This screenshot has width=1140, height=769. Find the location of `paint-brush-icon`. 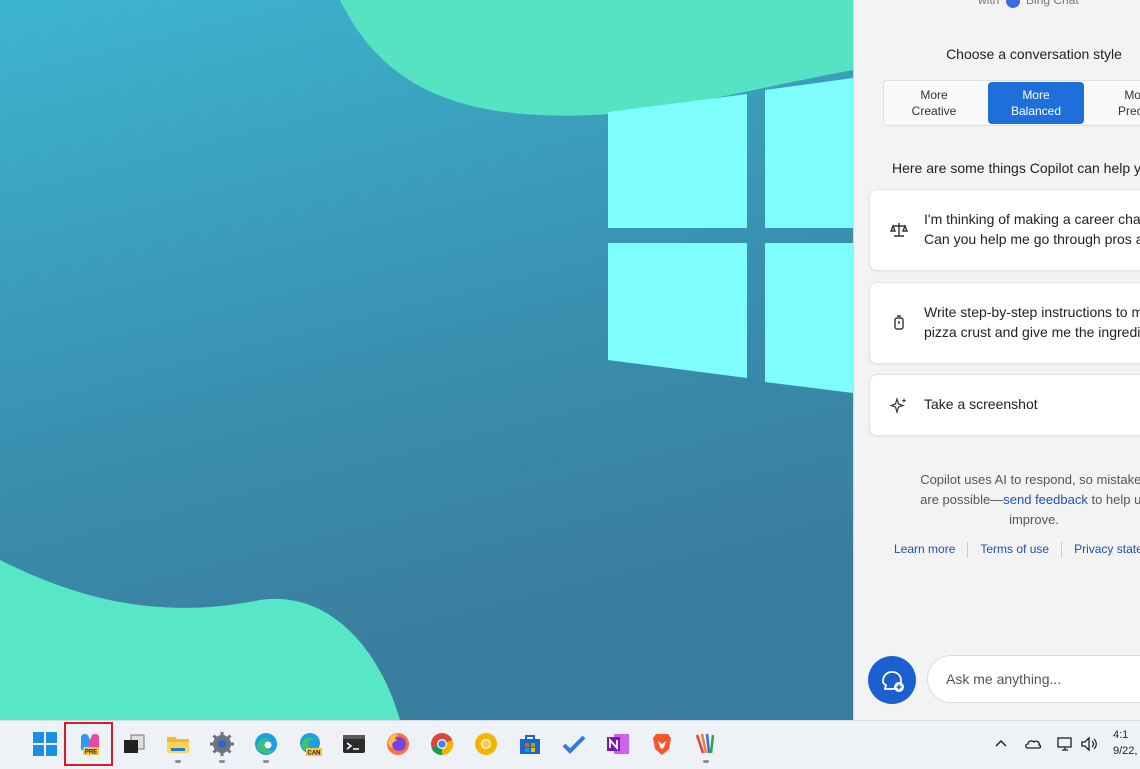

paint-brush-icon is located at coordinates (705, 743).